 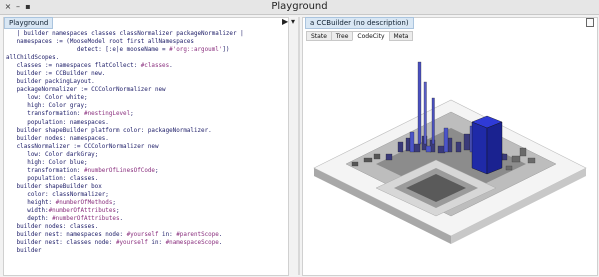 I want to click on code-line: low: Color darkGray;, so click(x=145, y=155).